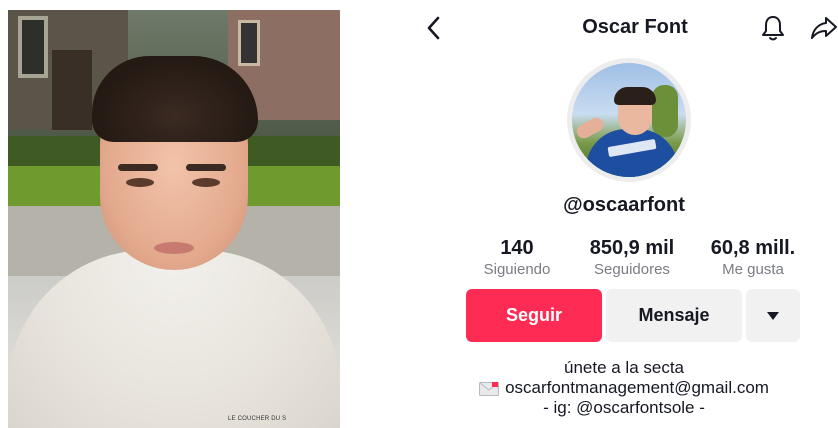  What do you see at coordinates (206, 182) in the screenshot?
I see `eye-right` at bounding box center [206, 182].